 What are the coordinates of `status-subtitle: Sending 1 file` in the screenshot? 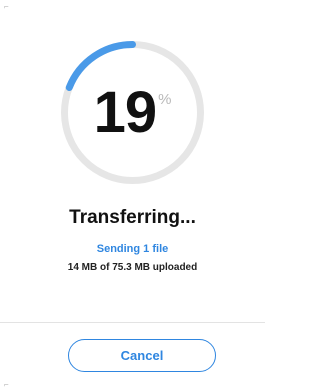 It's located at (132, 249).